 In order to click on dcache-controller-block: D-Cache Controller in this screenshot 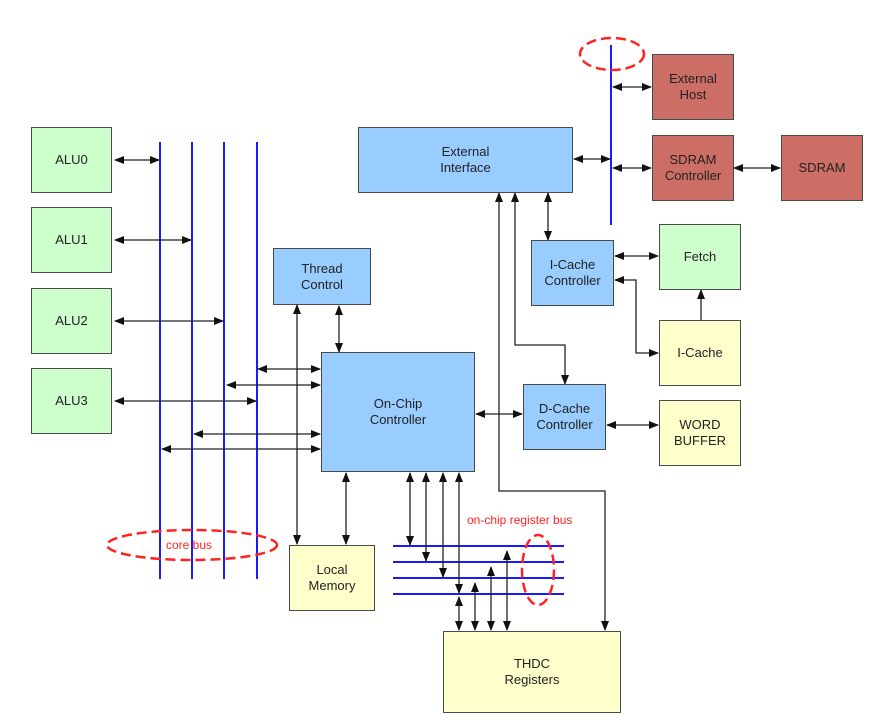, I will do `click(564, 417)`.